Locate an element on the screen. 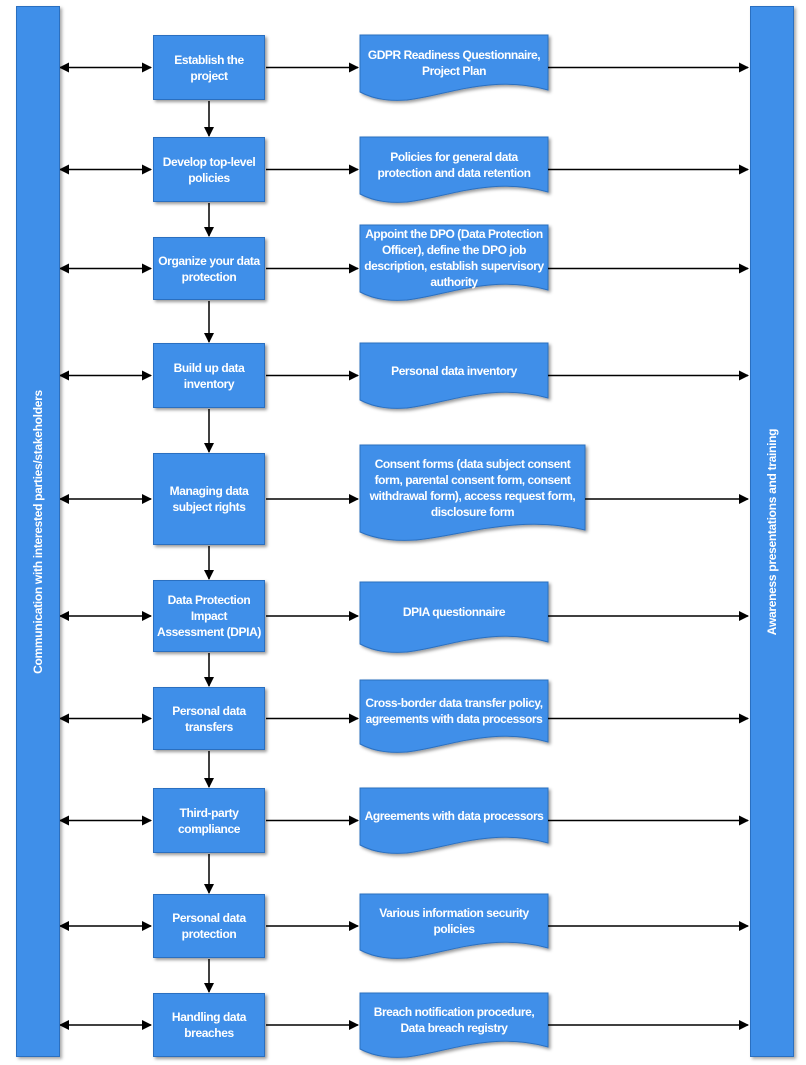  process-step-box: Data Protection Impact Assessment (DPIA) is located at coordinates (209, 616).